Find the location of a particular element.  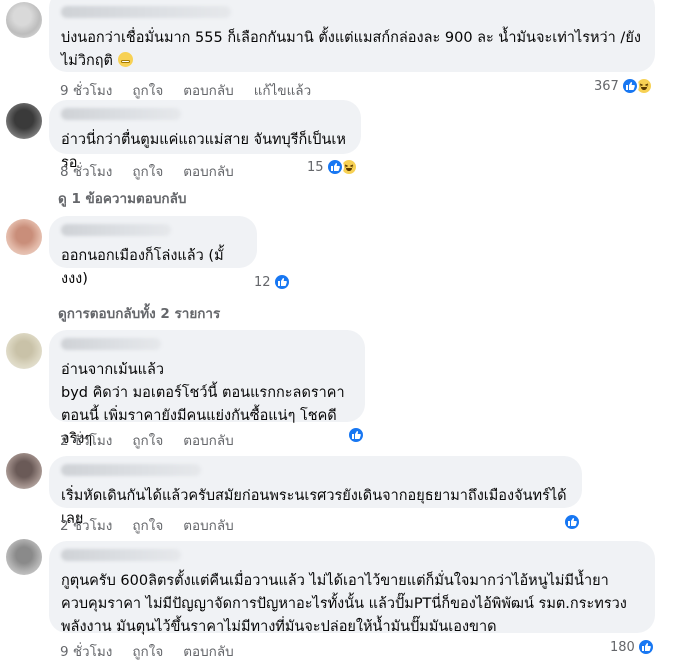

reaction-summary: 367 is located at coordinates (623, 86).